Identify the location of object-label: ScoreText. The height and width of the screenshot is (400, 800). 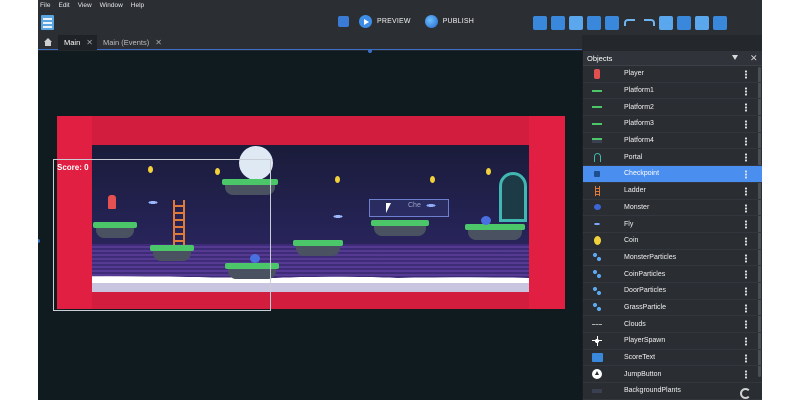
(640, 358).